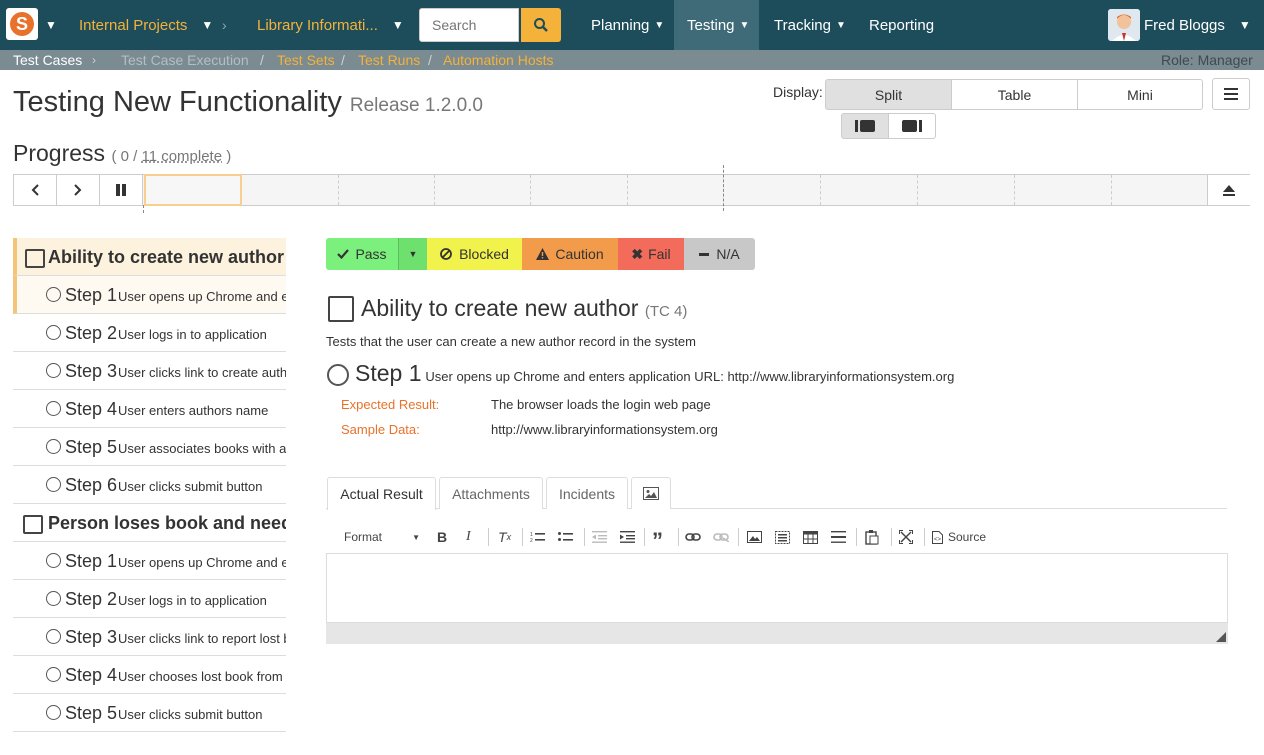 The width and height of the screenshot is (1264, 755). I want to click on list-item: Step 4 User chooses lost book from list, so click(149, 675).